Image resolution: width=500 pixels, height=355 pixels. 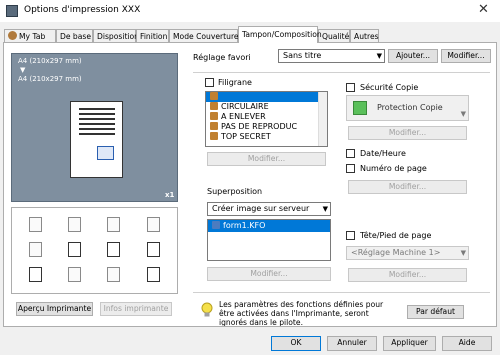 I want to click on security-select: Protection Copie ▼, so click(x=407, y=108).